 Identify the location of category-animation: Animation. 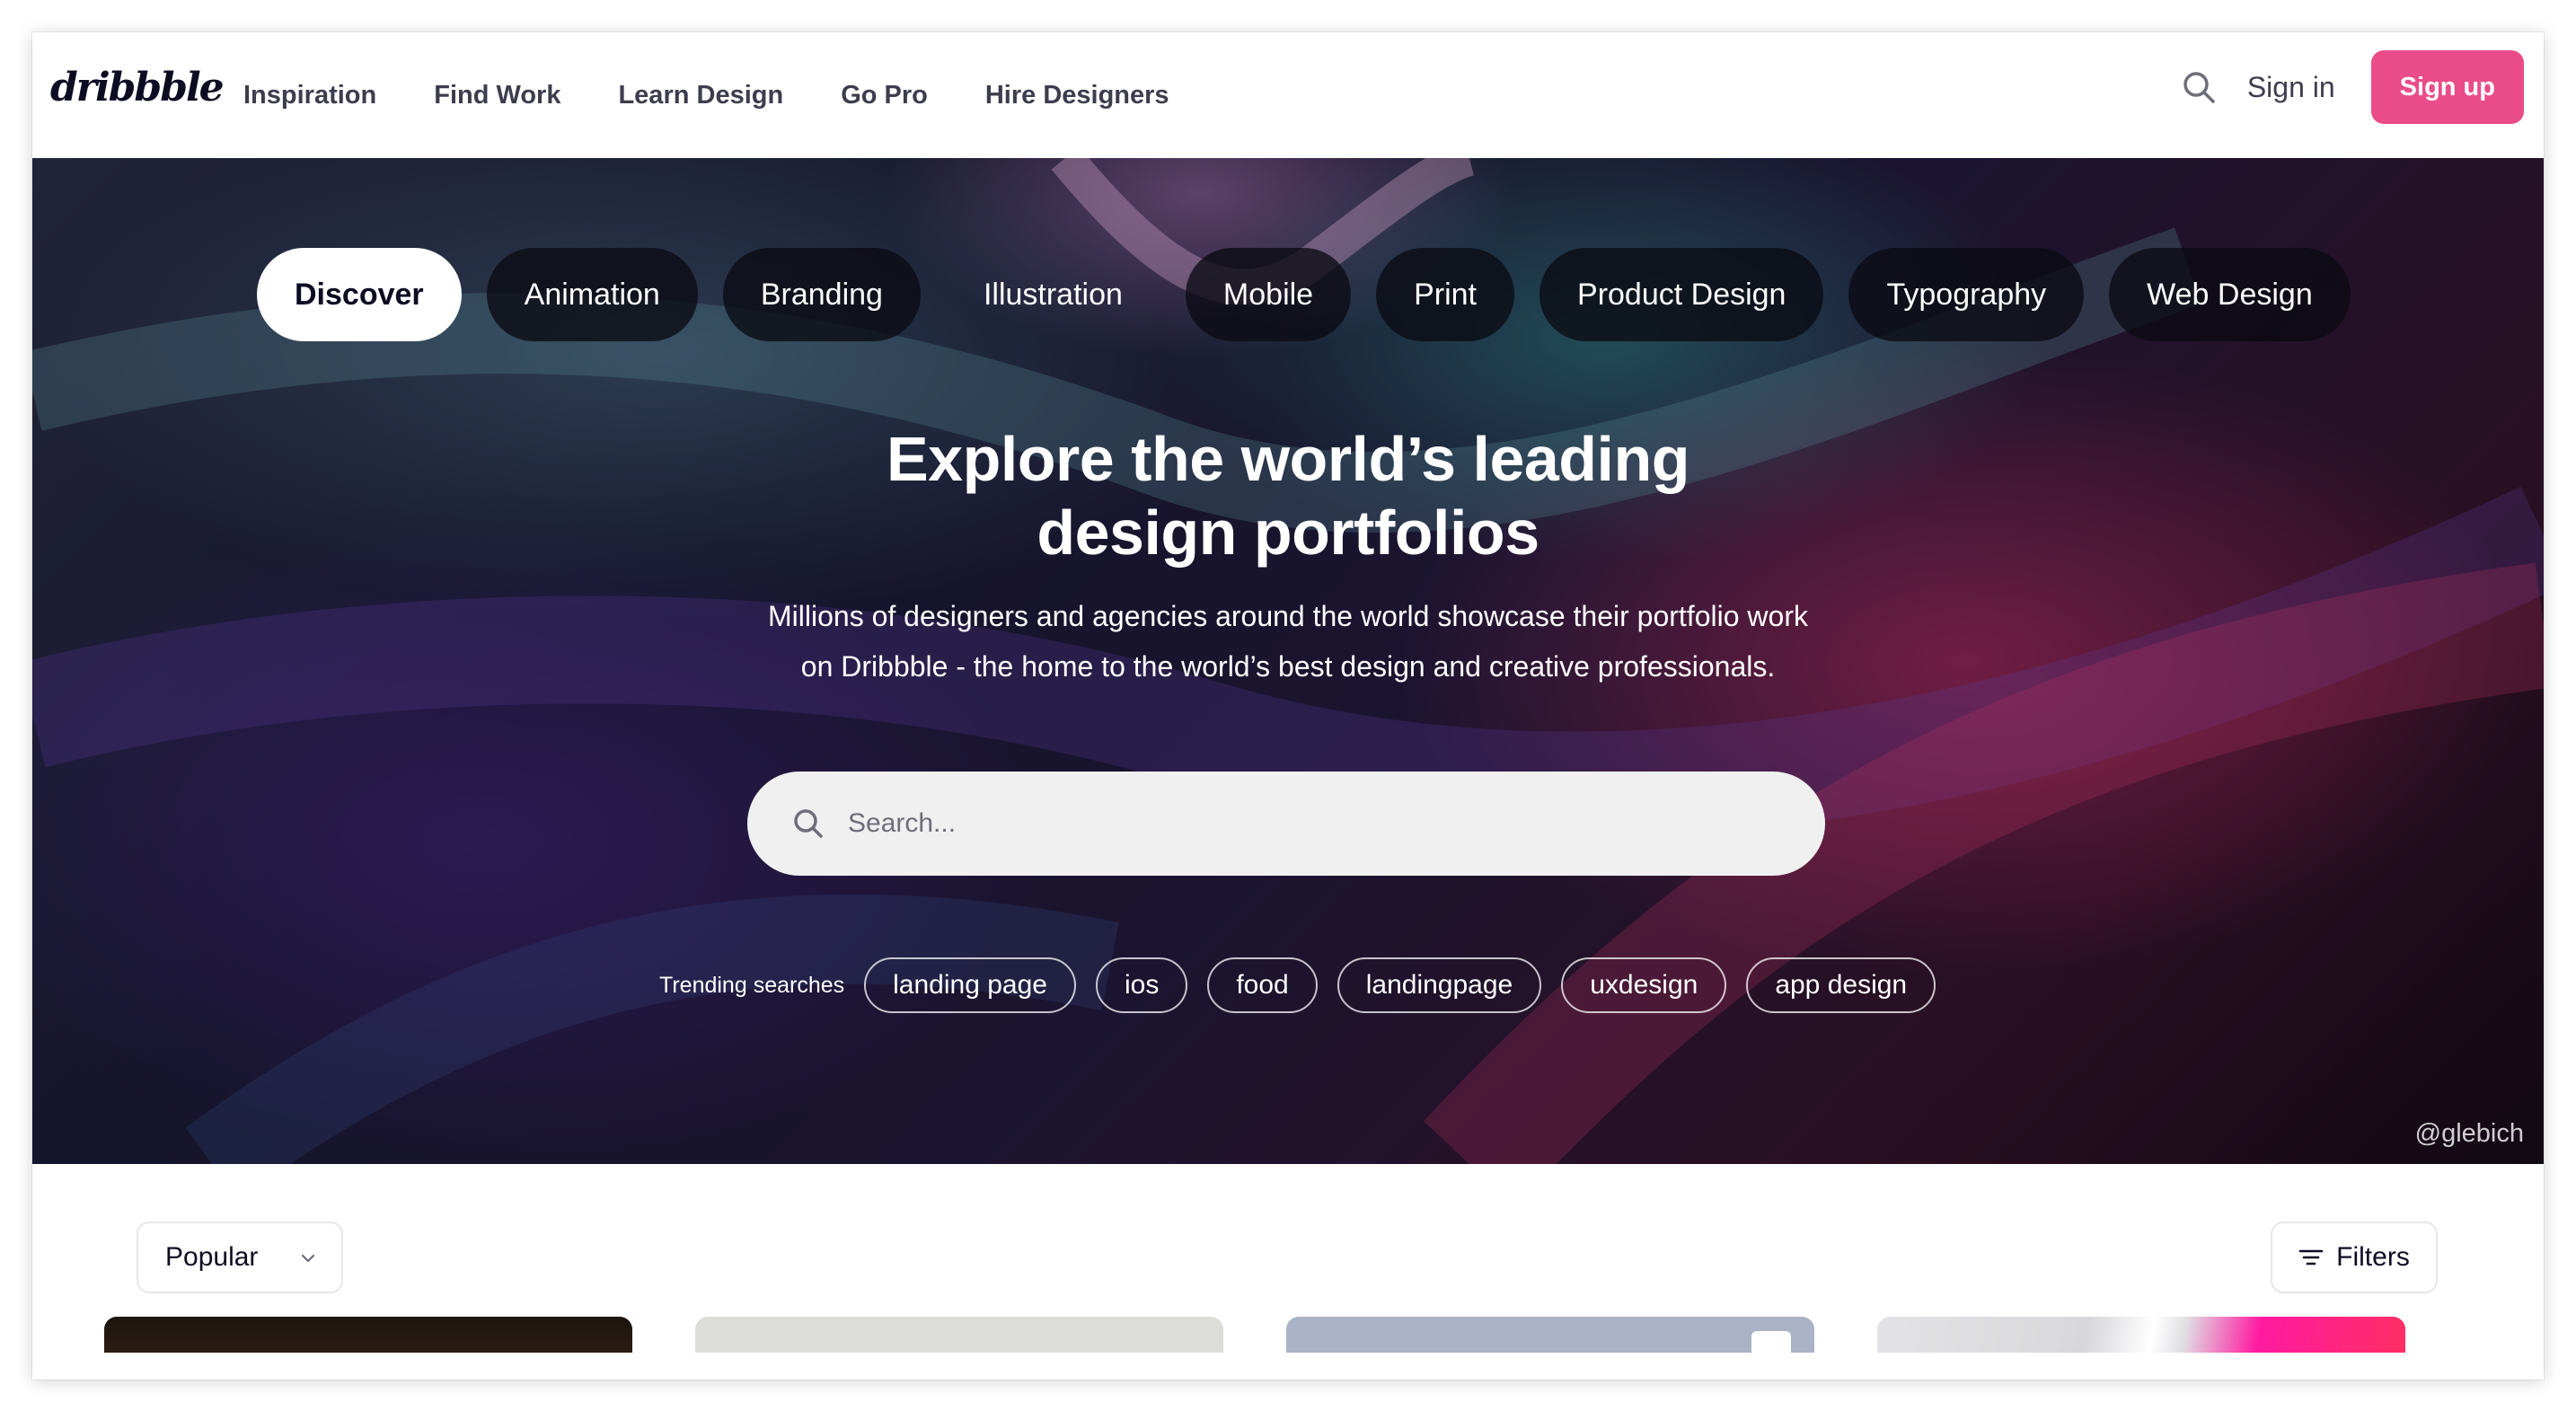
(592, 294).